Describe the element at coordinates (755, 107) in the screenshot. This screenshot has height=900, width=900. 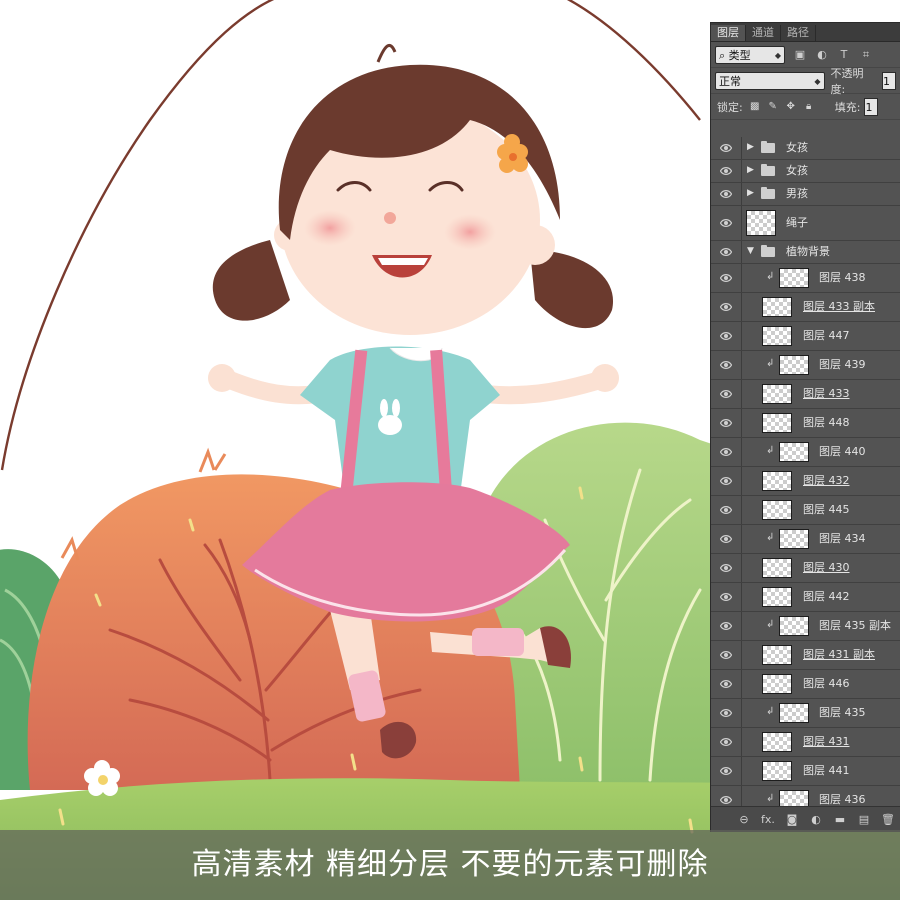
I see `lock-transparent-icon: ▩` at that location.